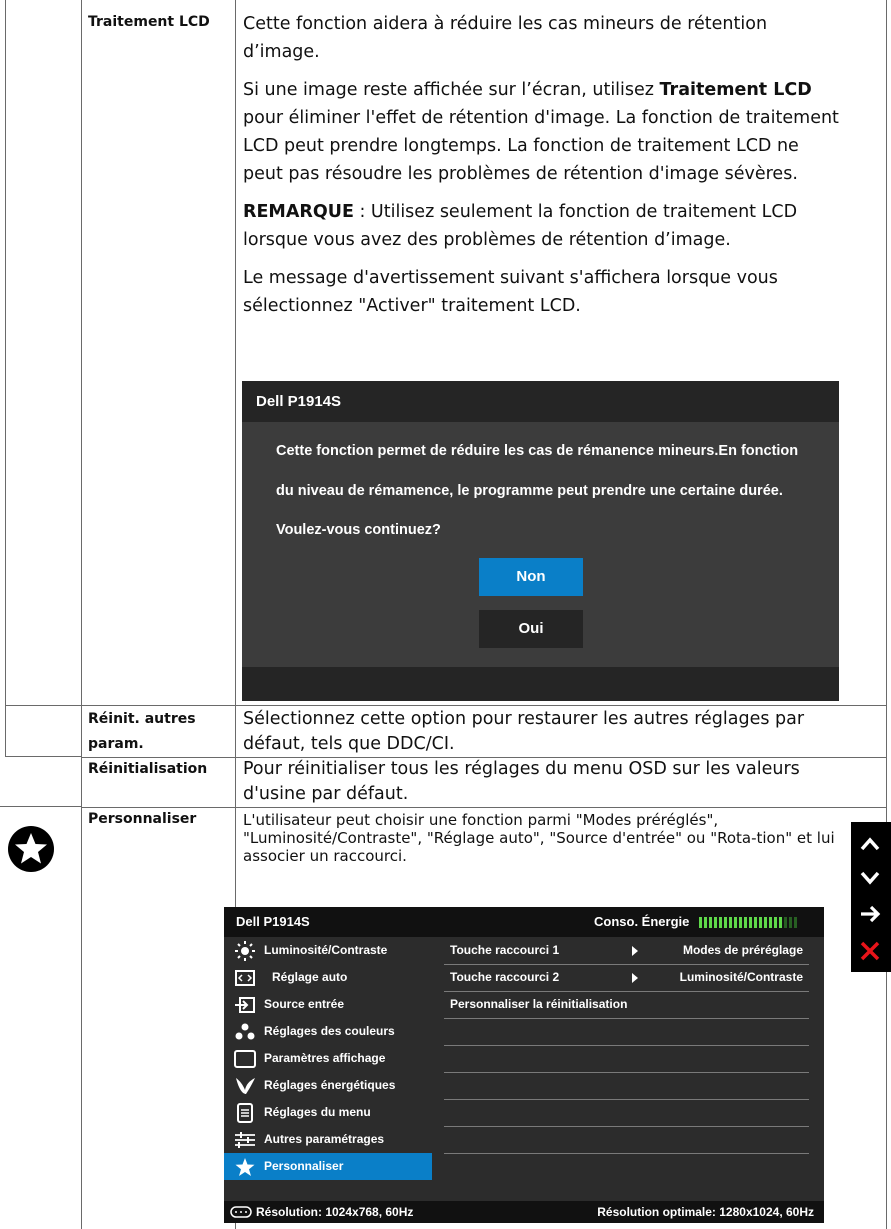 Image resolution: width=891 pixels, height=1229 pixels. Describe the element at coordinates (142, 719) in the screenshot. I see `label-line: Réinit. autres` at that location.